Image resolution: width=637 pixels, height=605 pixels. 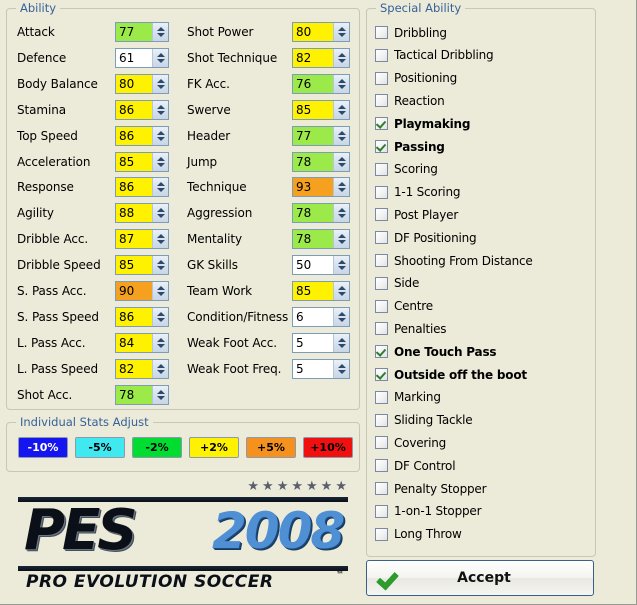 What do you see at coordinates (214, 447) in the screenshot?
I see `adjust-button: +2%` at bounding box center [214, 447].